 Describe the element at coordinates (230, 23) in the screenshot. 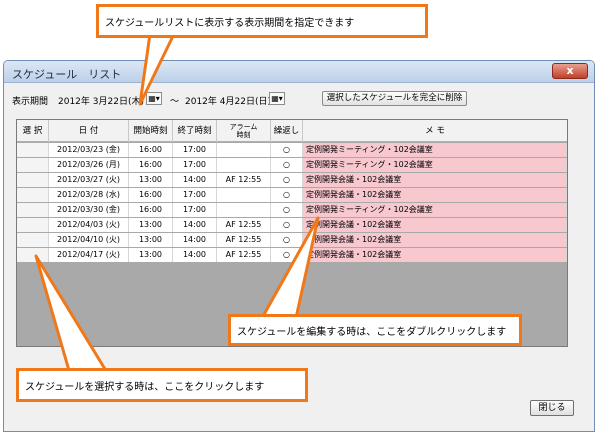

I see `callout-period-text: スケジュールリストに表示する表示期間を指定できます` at that location.